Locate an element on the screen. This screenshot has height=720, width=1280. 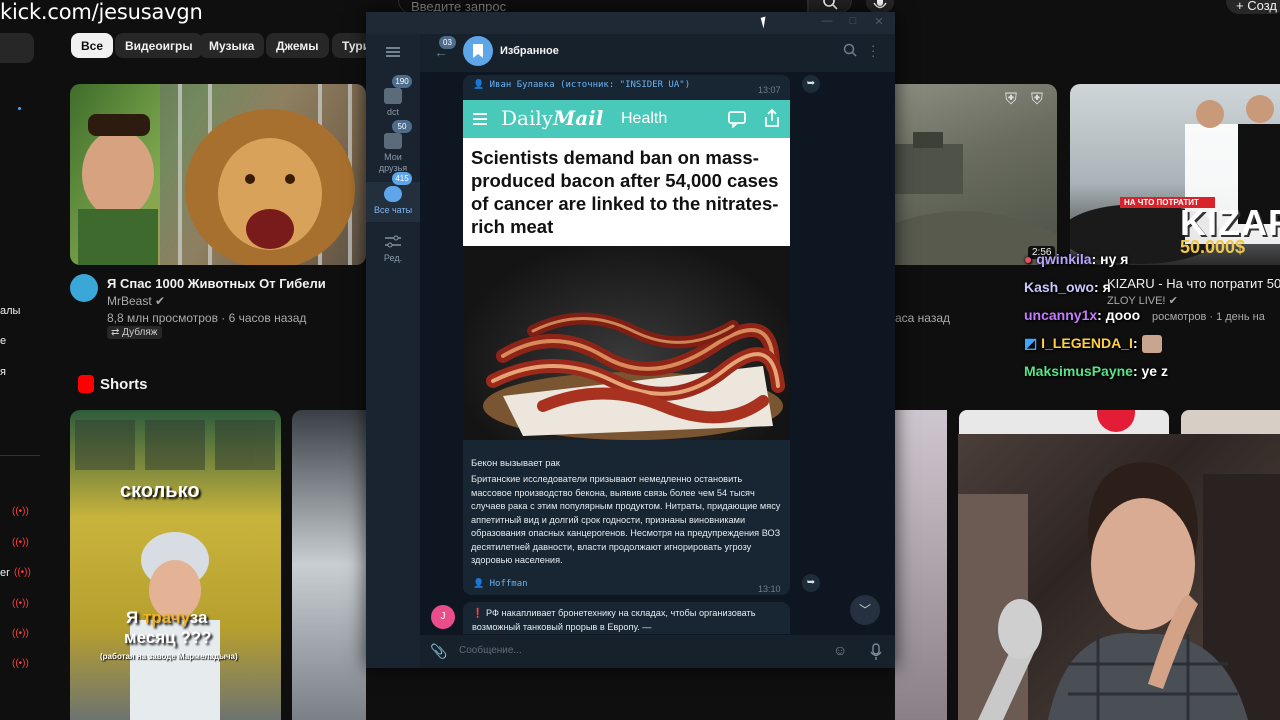
emote-icon is located at coordinates (1151, 344).